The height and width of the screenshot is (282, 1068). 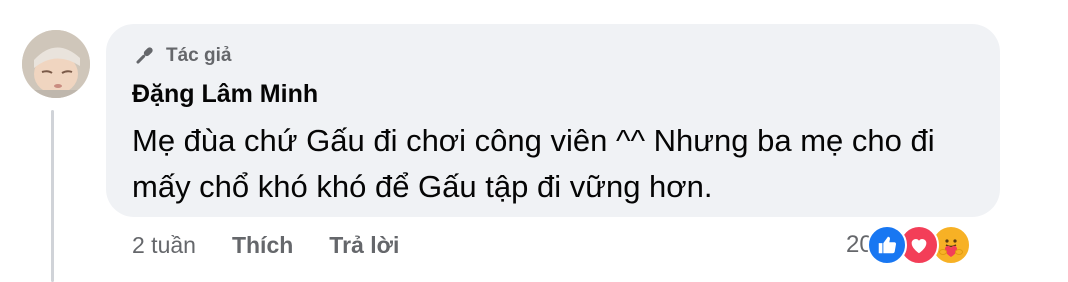 What do you see at coordinates (908, 245) in the screenshot?
I see `reaction-summary: 20` at bounding box center [908, 245].